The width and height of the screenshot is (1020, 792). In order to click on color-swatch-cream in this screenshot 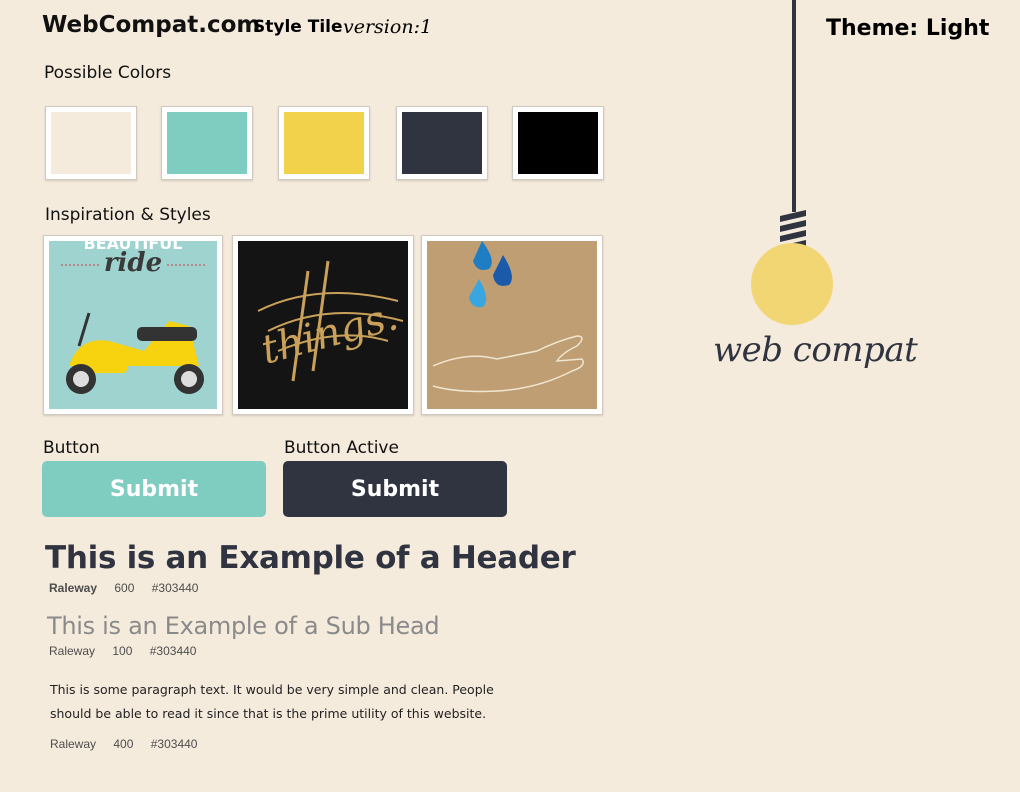, I will do `click(91, 143)`.